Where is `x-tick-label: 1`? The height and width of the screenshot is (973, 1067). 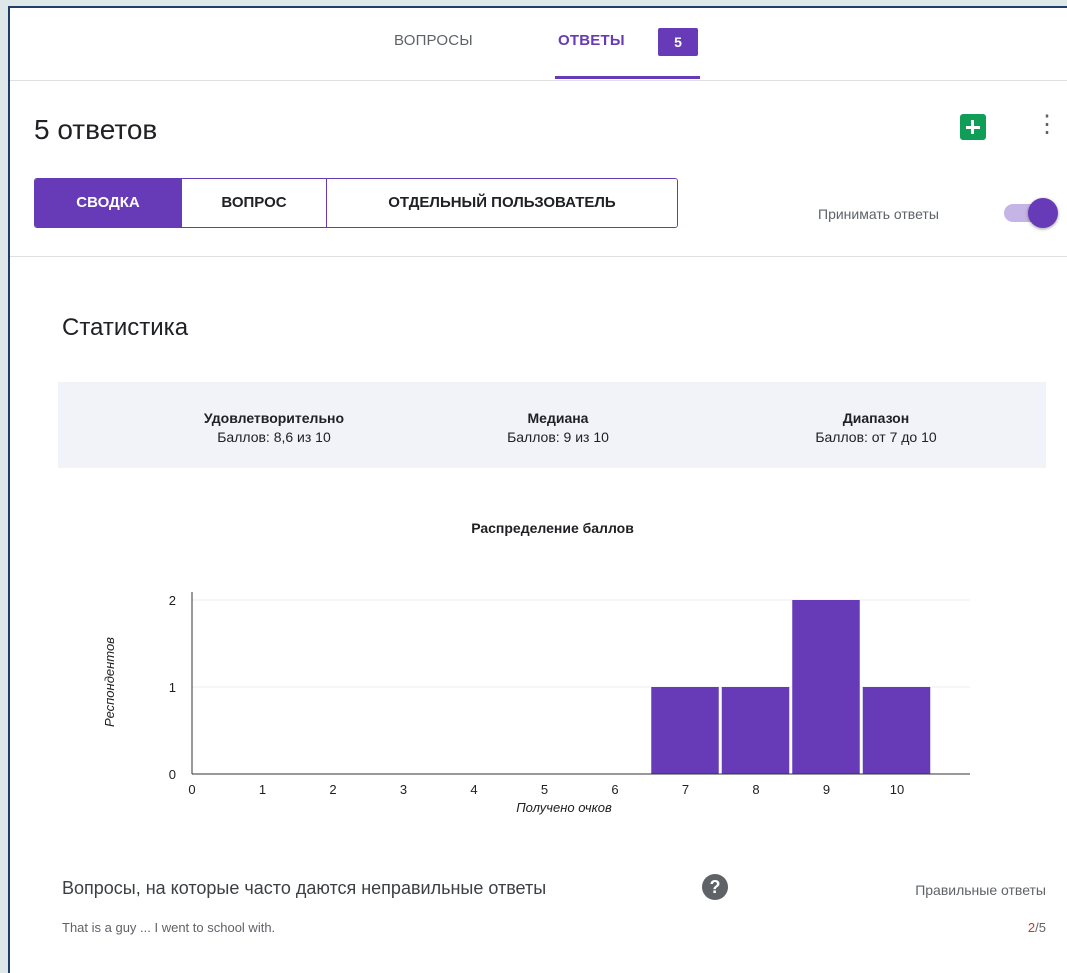
x-tick-label: 1 is located at coordinates (262, 789).